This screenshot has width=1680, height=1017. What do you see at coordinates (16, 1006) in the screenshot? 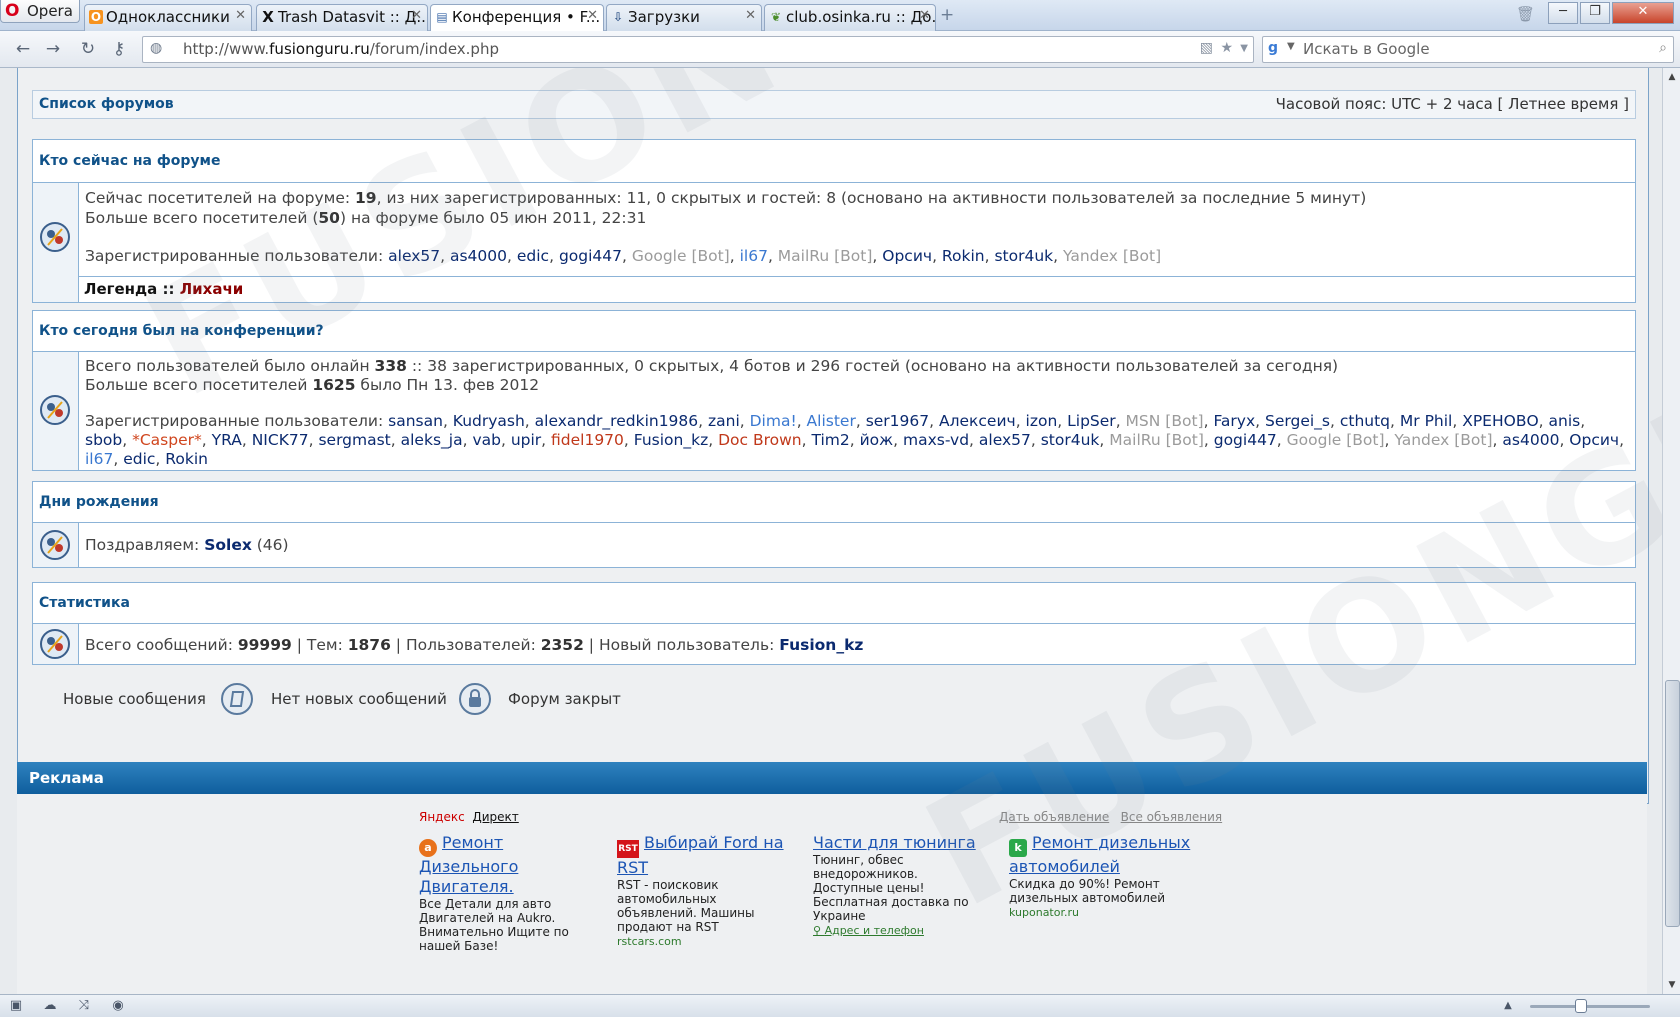
I see `panel-toggle-icon: ▣` at bounding box center [16, 1006].